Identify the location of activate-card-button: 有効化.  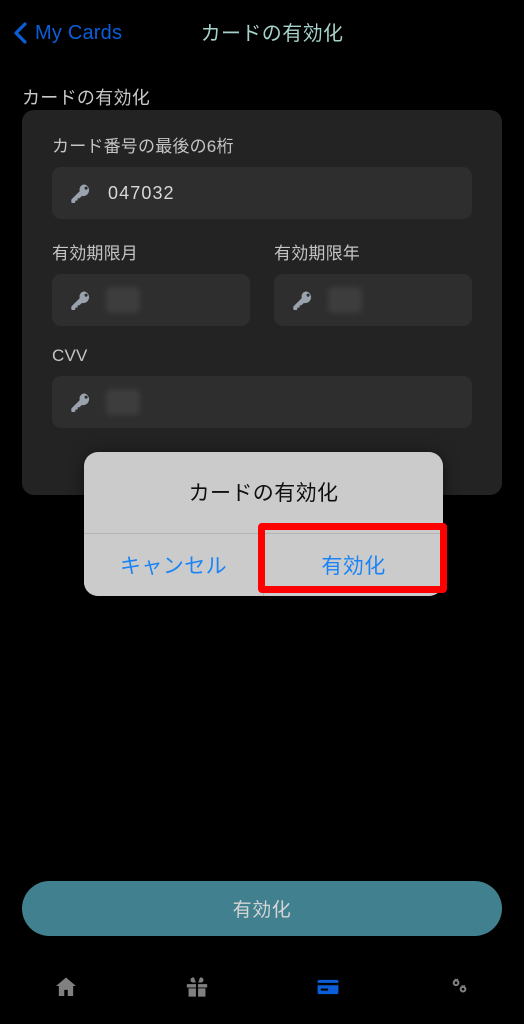
(262, 908).